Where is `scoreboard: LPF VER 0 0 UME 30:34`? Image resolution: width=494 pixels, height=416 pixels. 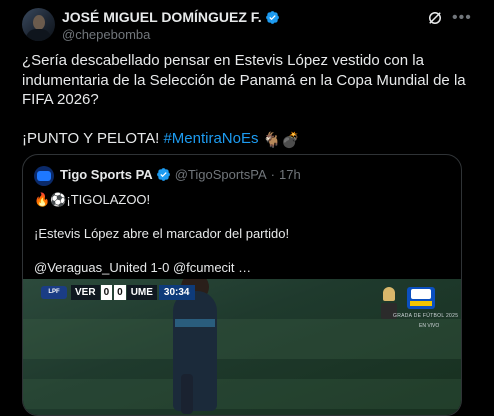
scoreboard: LPF VER 0 0 UME 30:34 is located at coordinates (118, 292).